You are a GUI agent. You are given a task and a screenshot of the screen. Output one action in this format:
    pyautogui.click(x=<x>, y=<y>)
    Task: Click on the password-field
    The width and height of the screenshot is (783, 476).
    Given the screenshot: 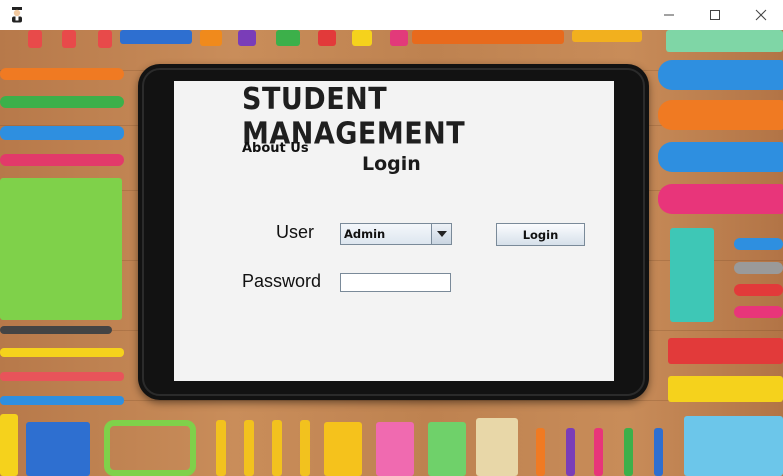 What is the action you would take?
    pyautogui.click(x=395, y=282)
    